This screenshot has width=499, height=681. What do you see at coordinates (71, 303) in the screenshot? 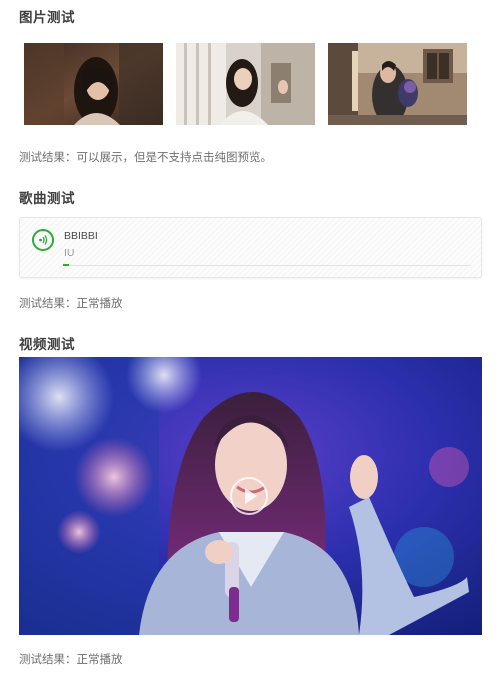
I see `song-result-text: 测试结果：正常播放` at bounding box center [71, 303].